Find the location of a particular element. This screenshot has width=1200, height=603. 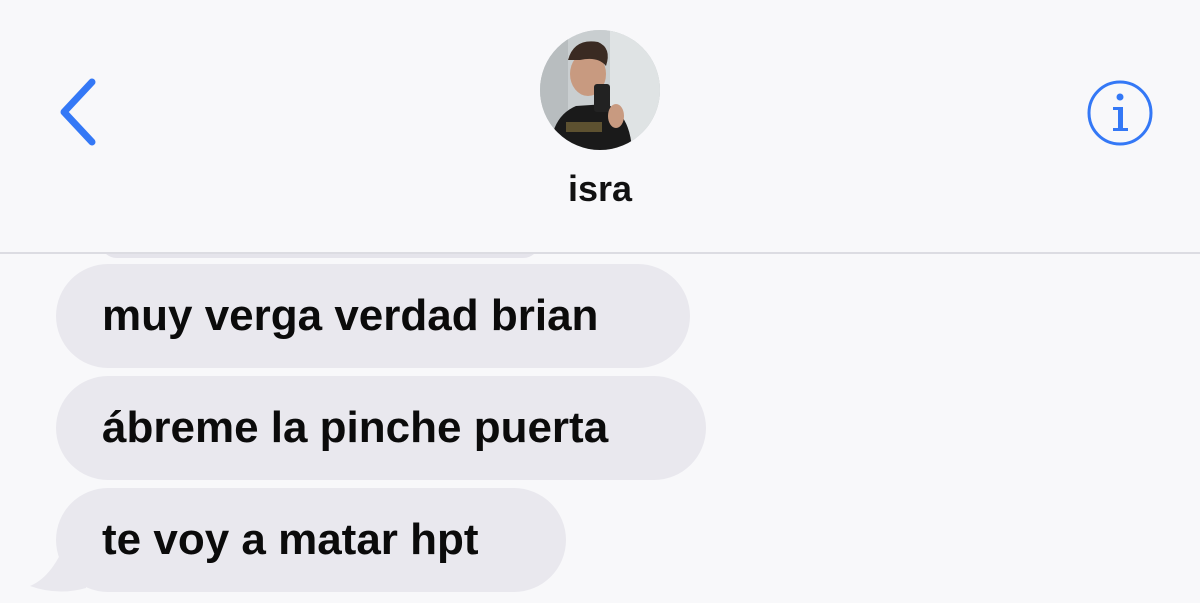

info-icon is located at coordinates (1120, 113).